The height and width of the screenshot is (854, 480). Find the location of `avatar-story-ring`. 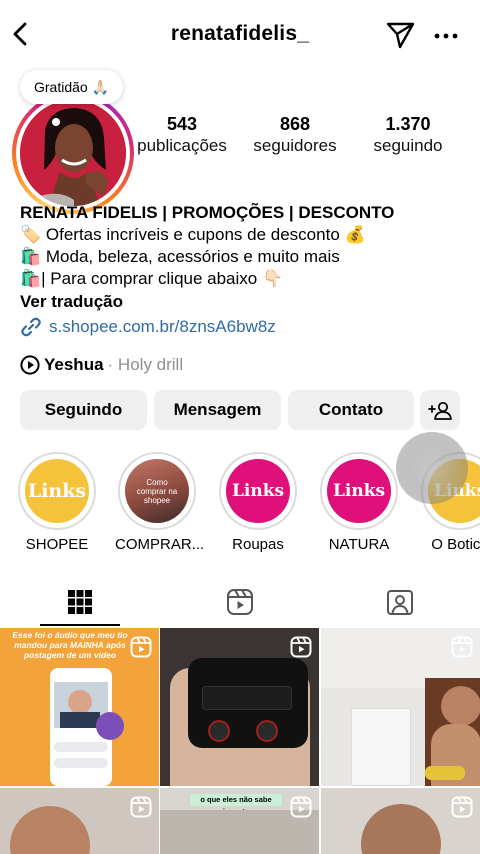

avatar-story-ring is located at coordinates (73, 153).